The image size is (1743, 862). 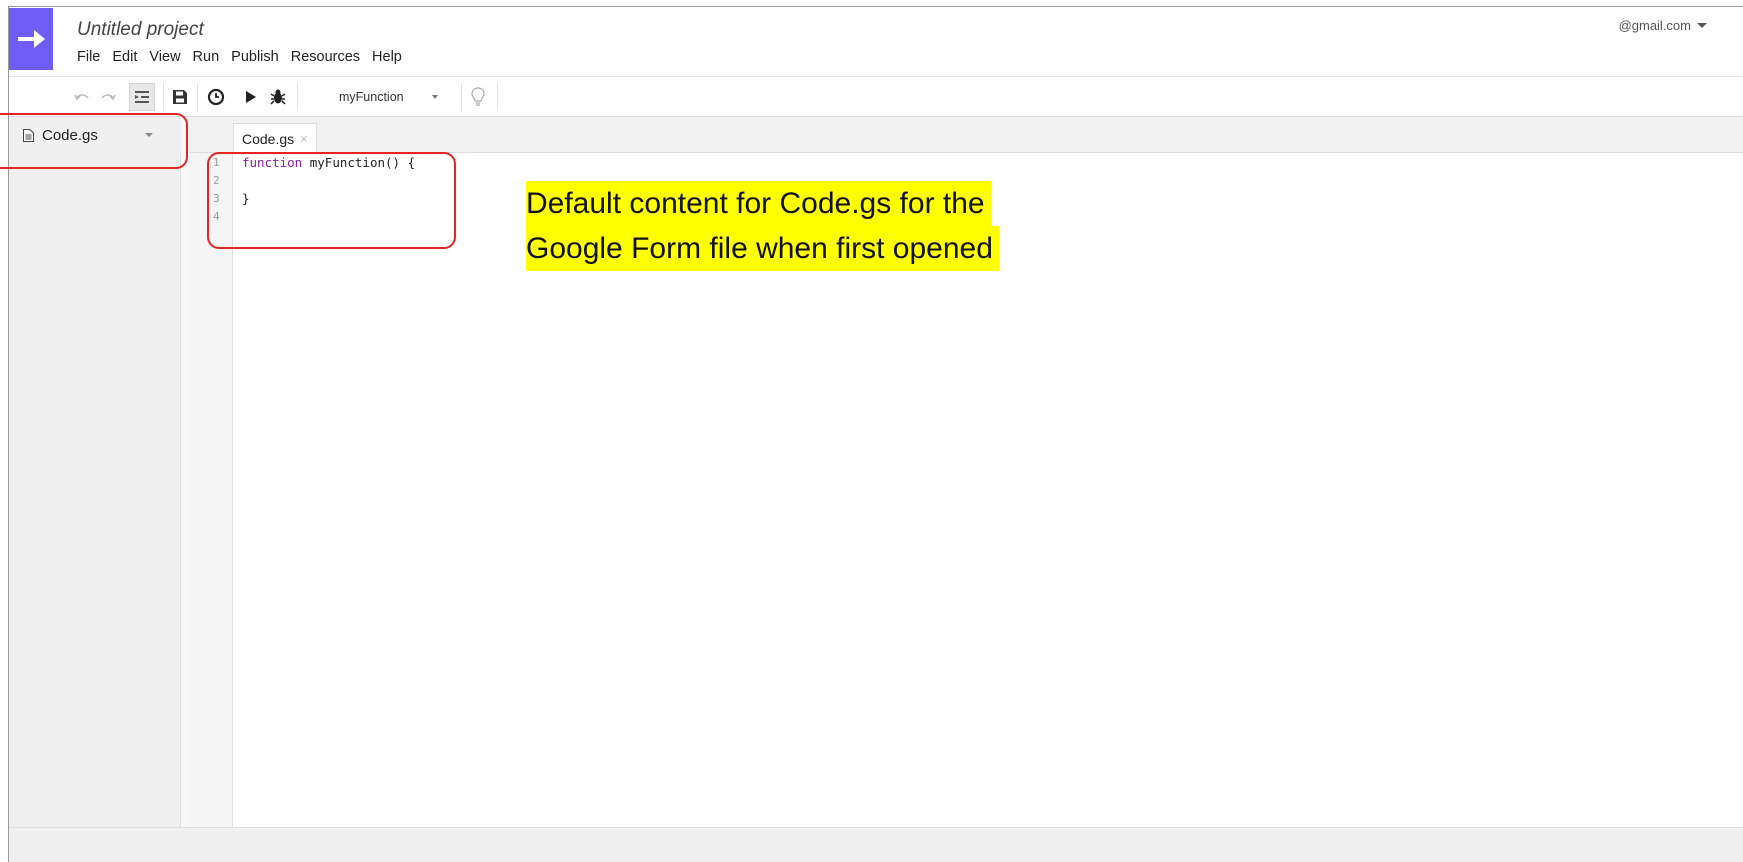 I want to click on callout-box-code, so click(x=331, y=200).